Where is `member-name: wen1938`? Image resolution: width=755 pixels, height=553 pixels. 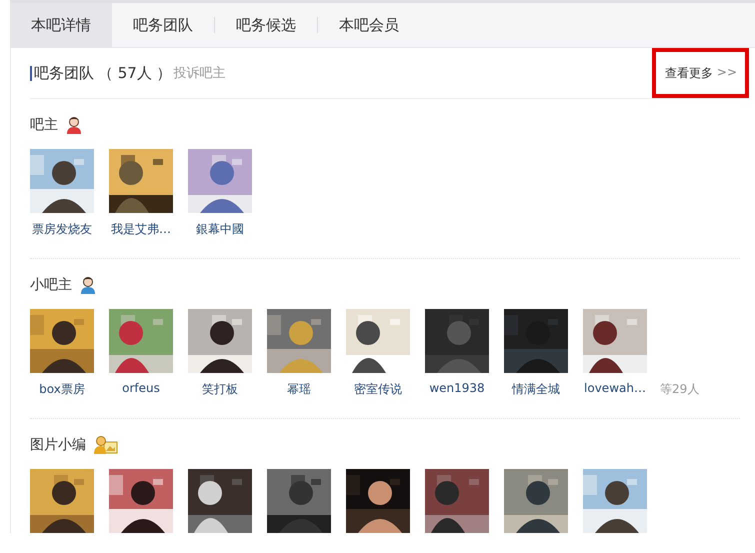
member-name: wen1938 is located at coordinates (457, 388).